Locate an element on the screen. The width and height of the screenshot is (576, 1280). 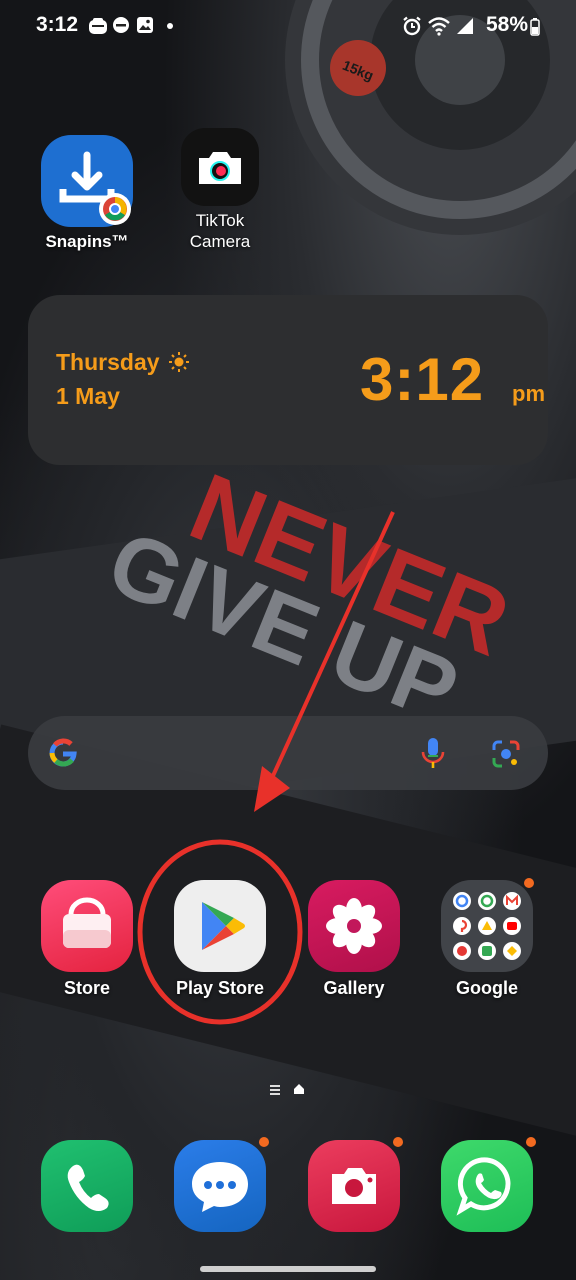
google-search-bar is located at coordinates (288, 753).